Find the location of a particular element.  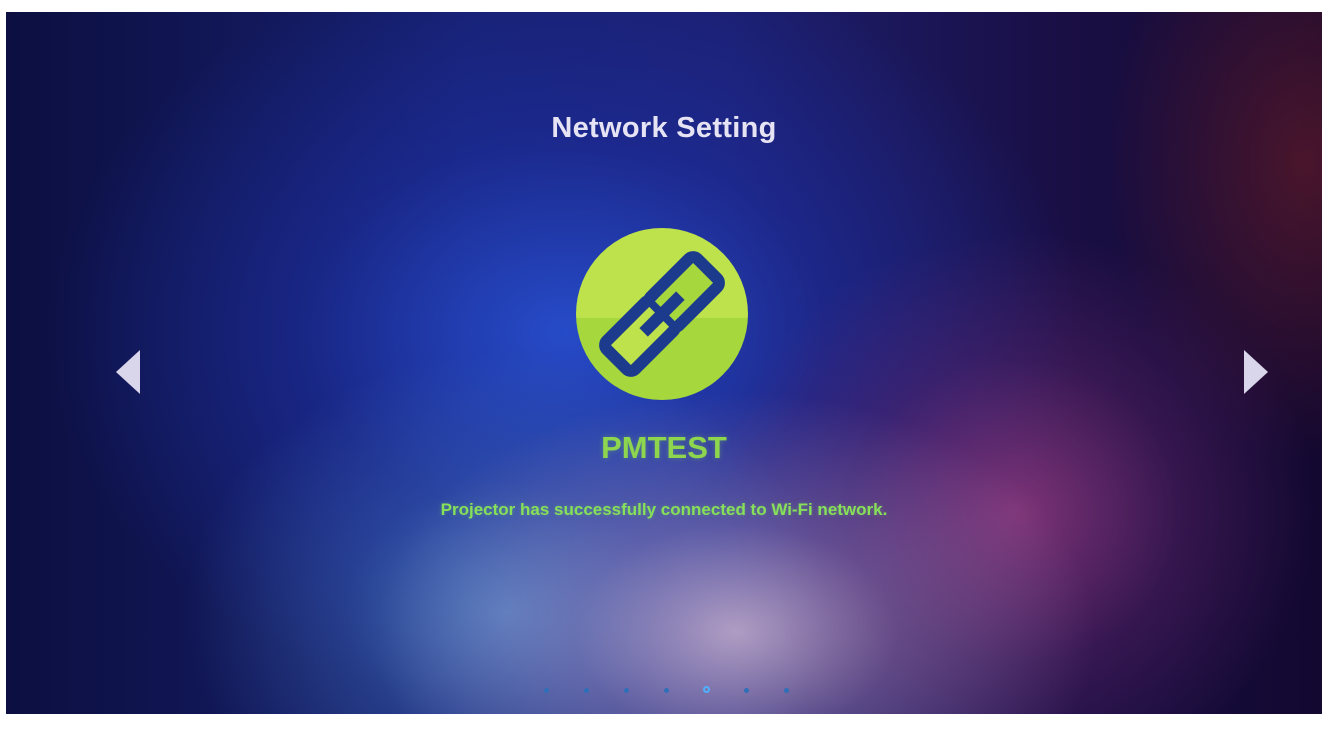

triangle-left-icon is located at coordinates (128, 372).